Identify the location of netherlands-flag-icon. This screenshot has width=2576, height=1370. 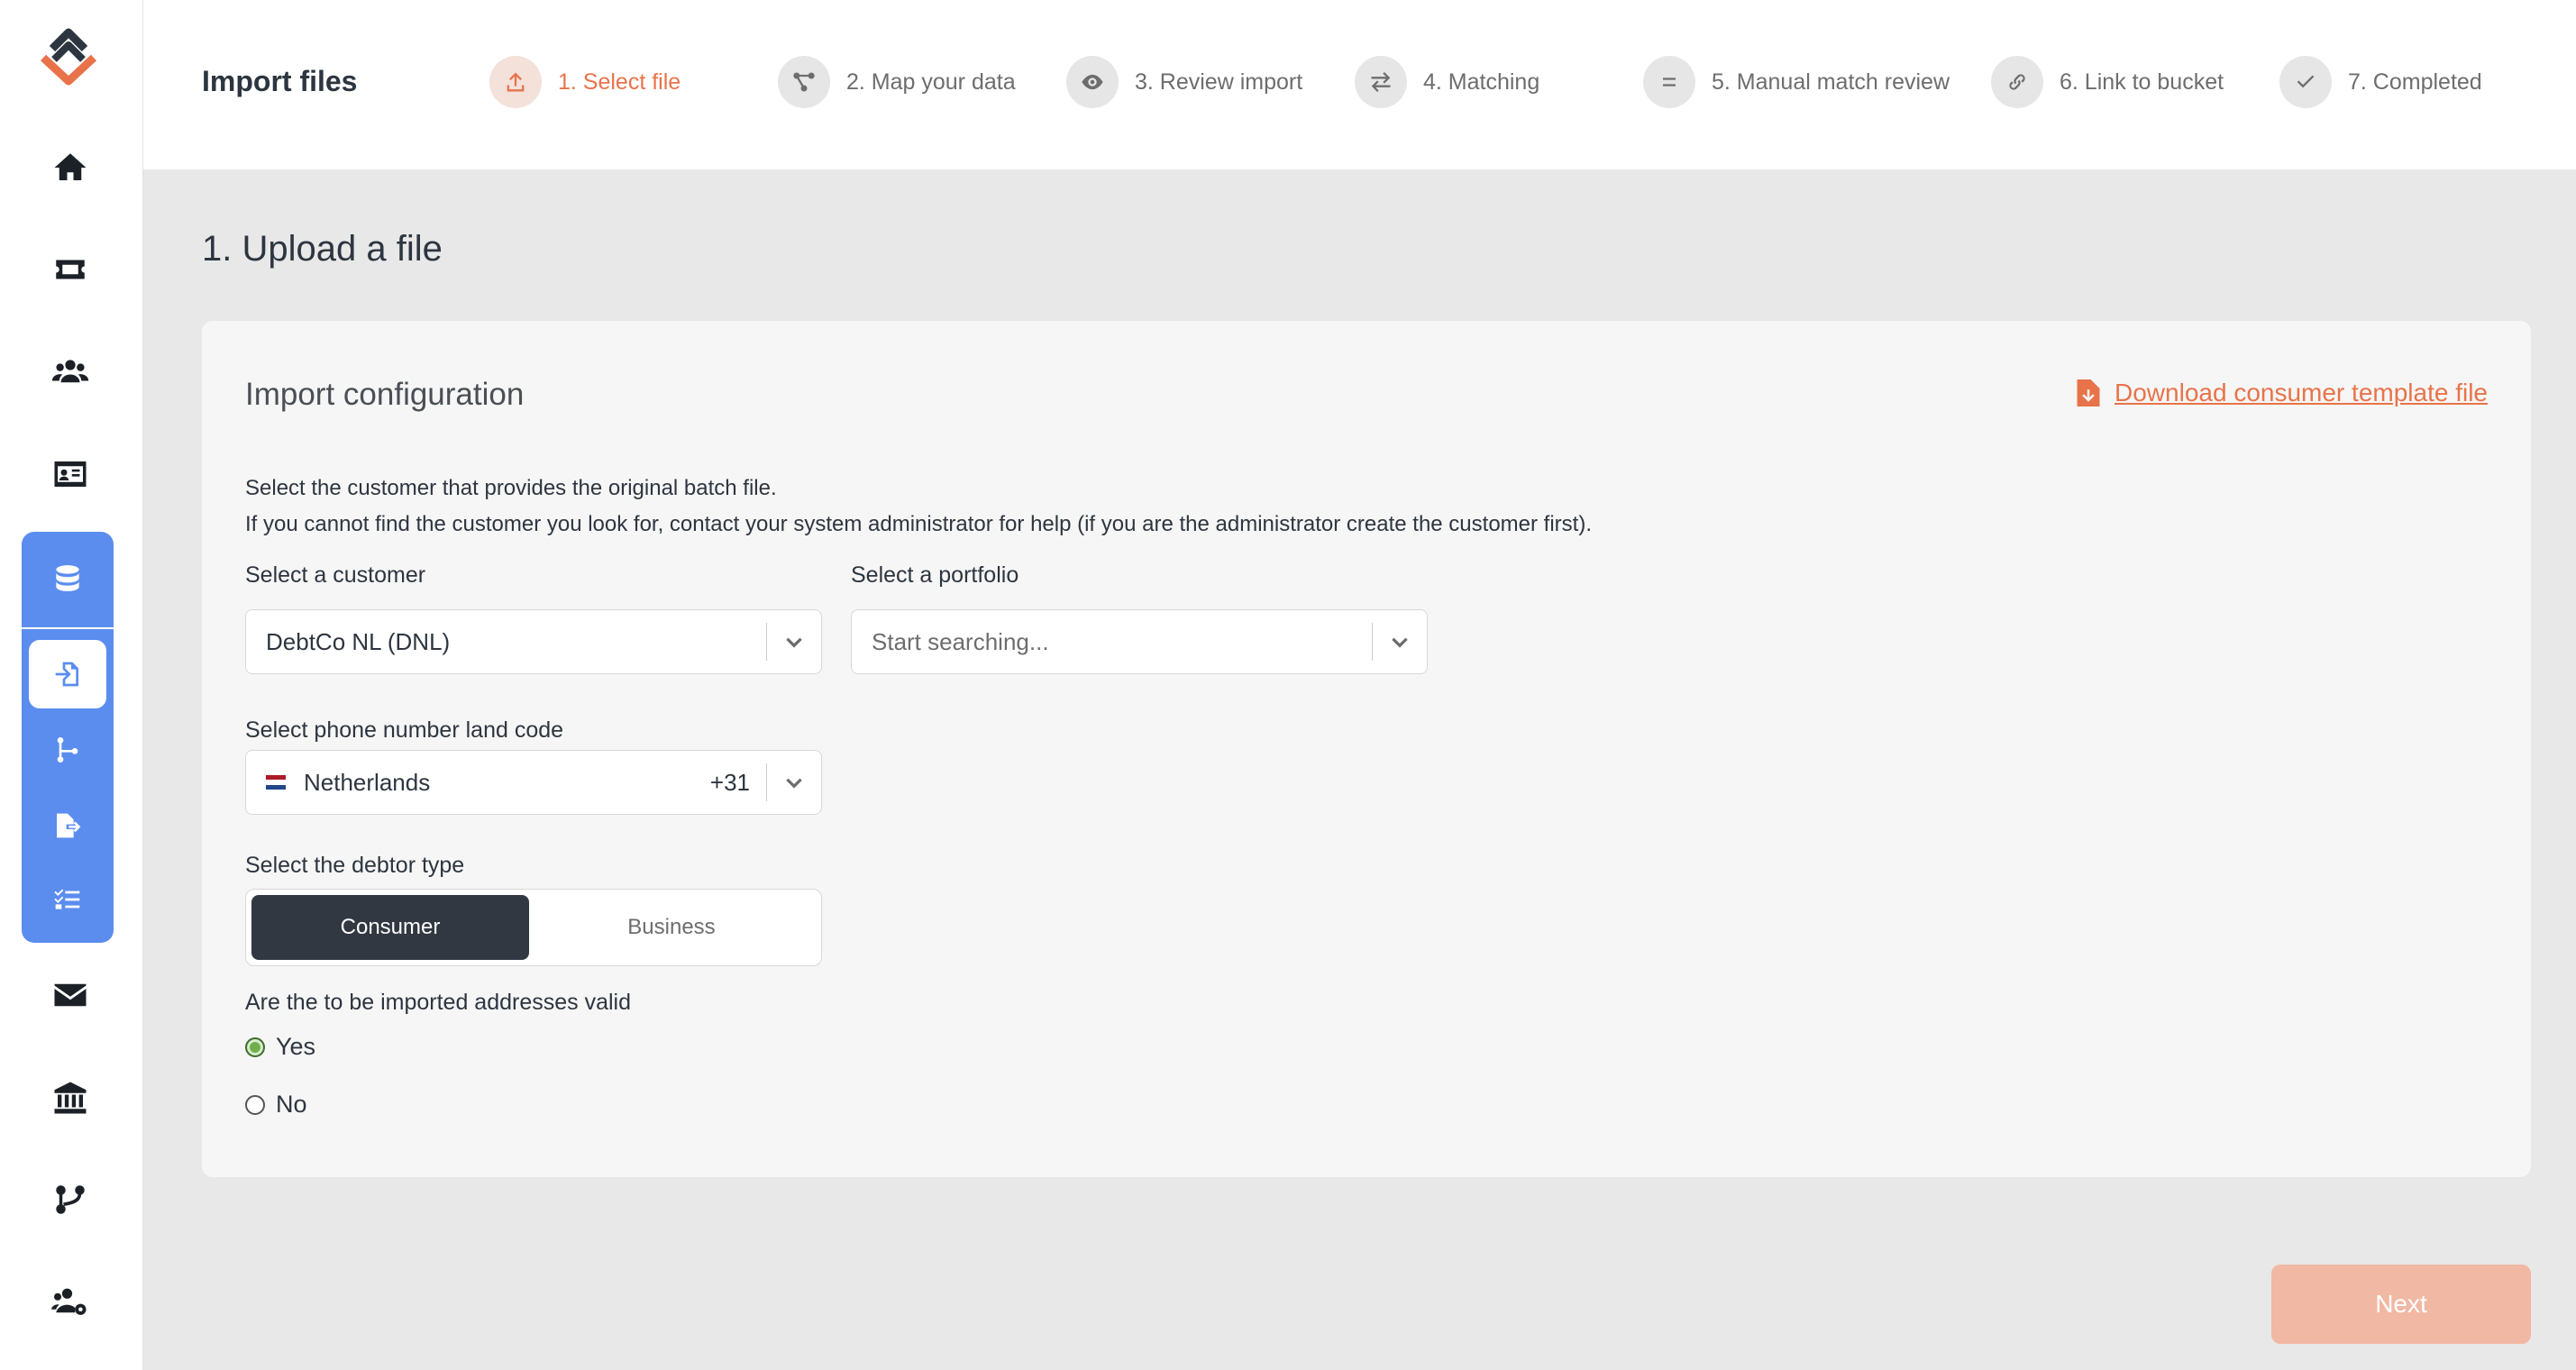
(276, 782).